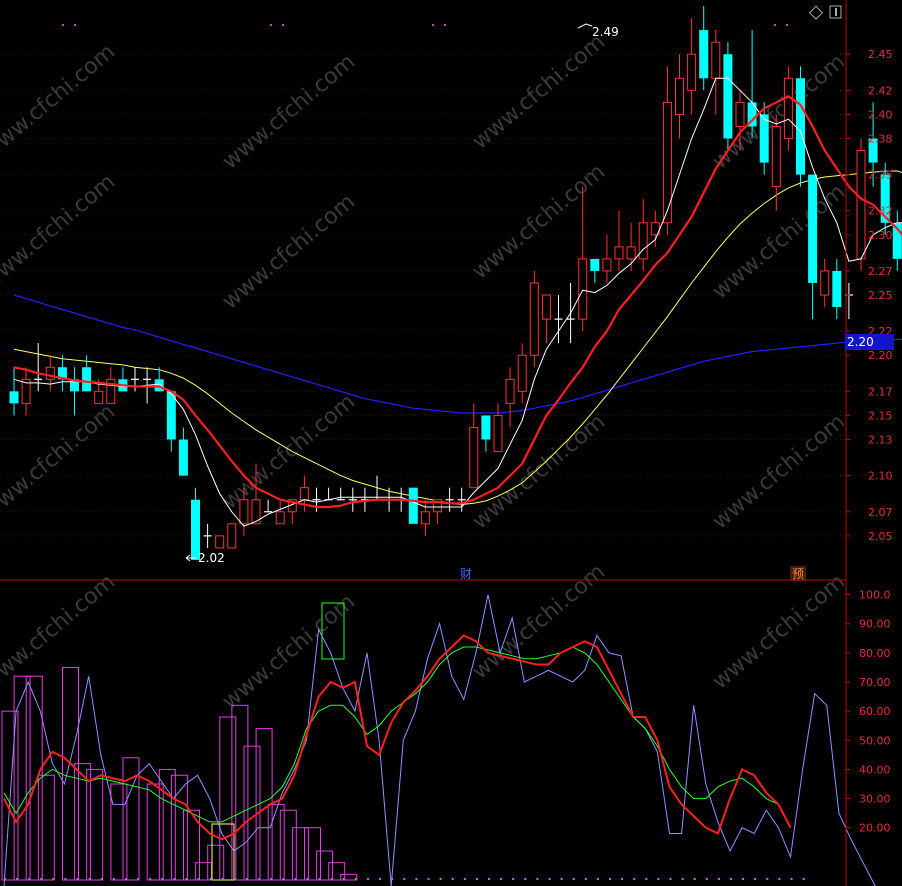 This screenshot has height=886, width=902. I want to click on low-price-label: 2.02, so click(211, 558).